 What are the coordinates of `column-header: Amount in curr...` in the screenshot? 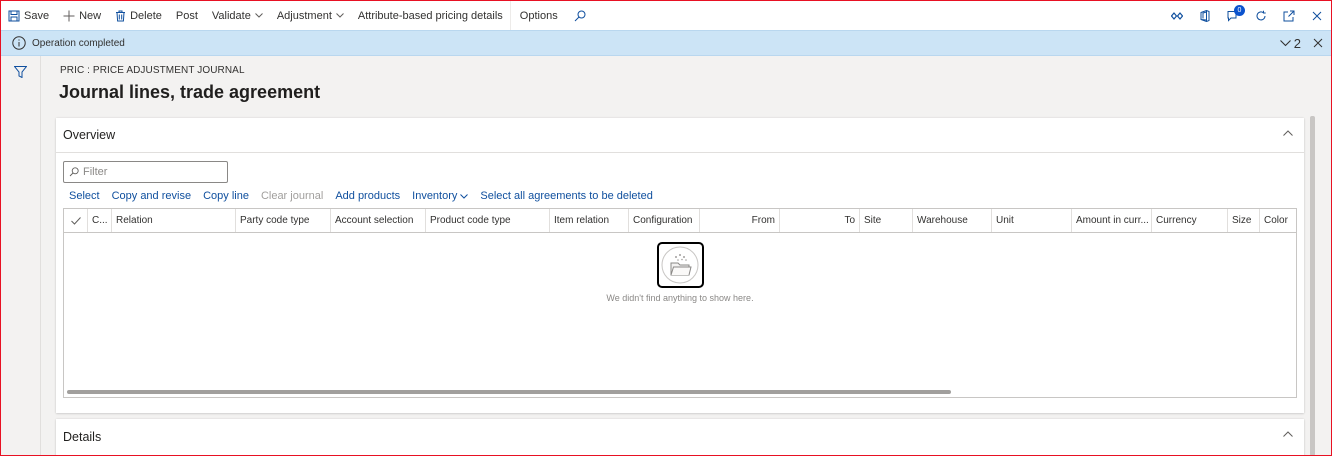 It's located at (1112, 220).